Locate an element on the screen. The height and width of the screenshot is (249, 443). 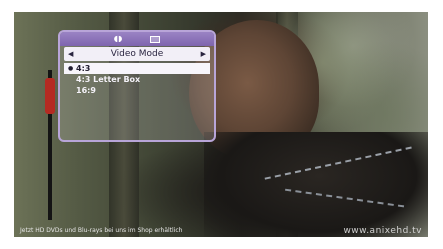
menu-option-16-9: 16:9 is located at coordinates (137, 90).